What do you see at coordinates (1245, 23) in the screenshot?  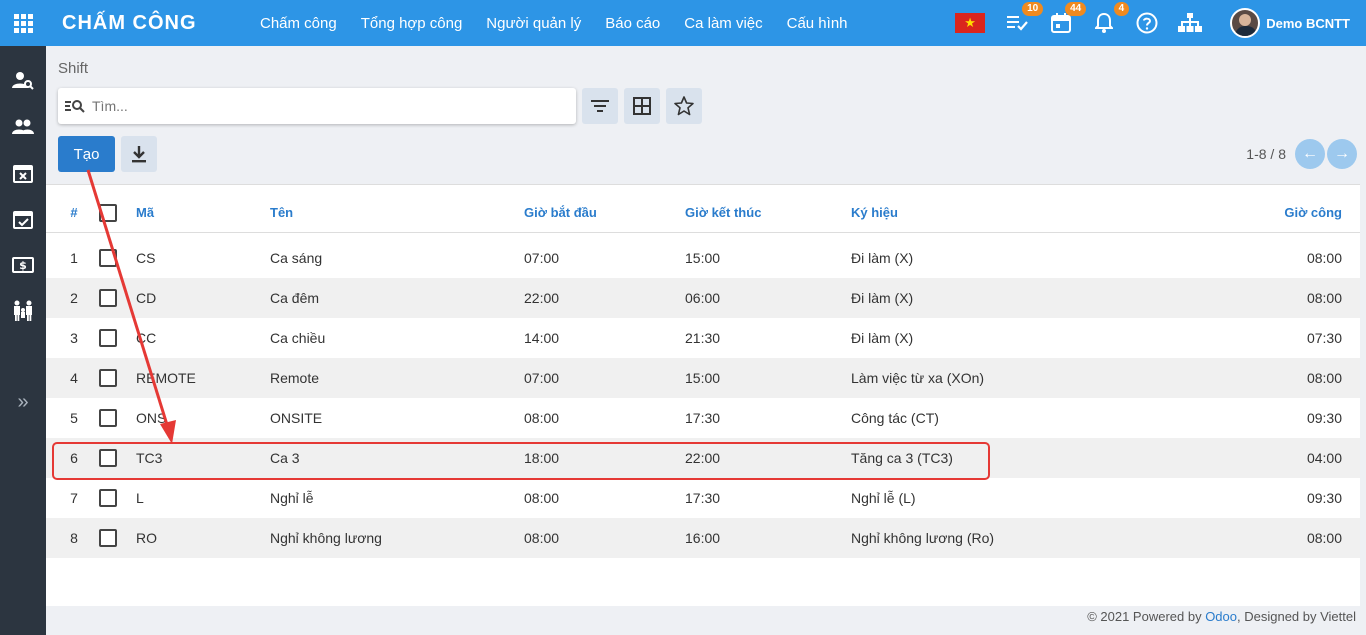 I see `user-avatar` at bounding box center [1245, 23].